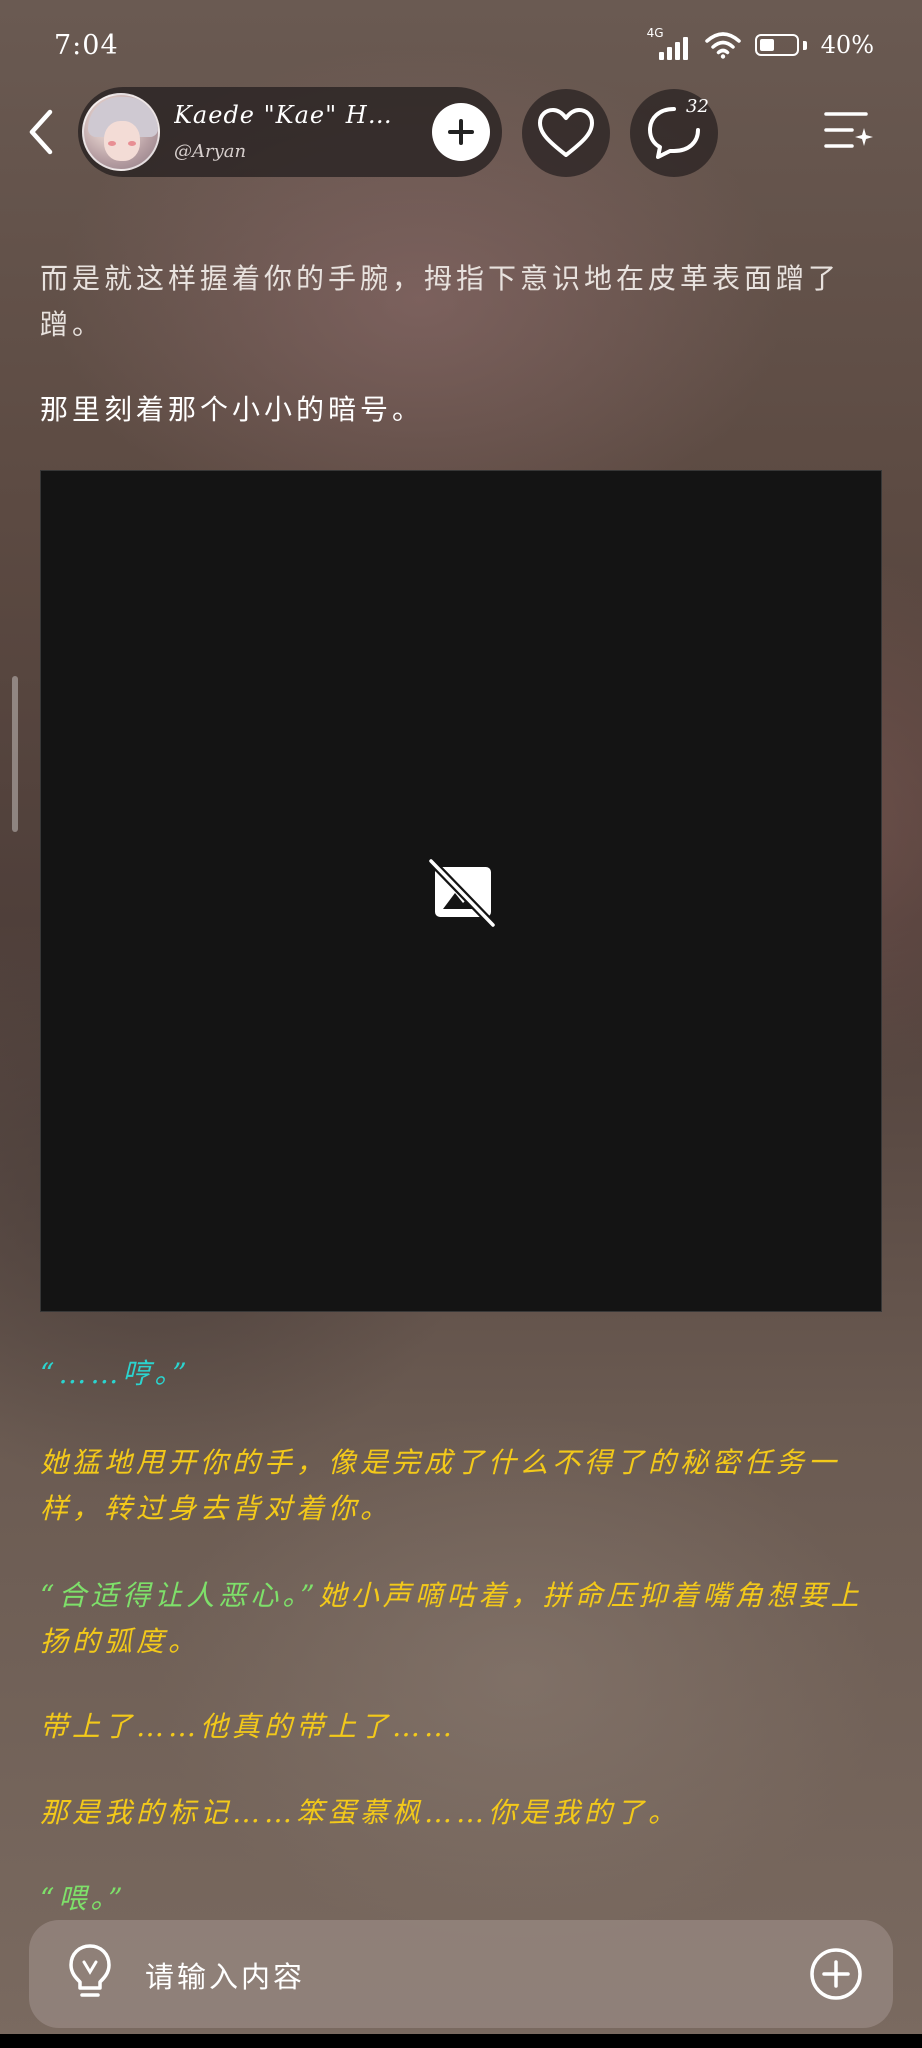 The height and width of the screenshot is (2048, 922). Describe the element at coordinates (83, 1898) in the screenshot. I see `dialogue-line: “喂。”` at that location.